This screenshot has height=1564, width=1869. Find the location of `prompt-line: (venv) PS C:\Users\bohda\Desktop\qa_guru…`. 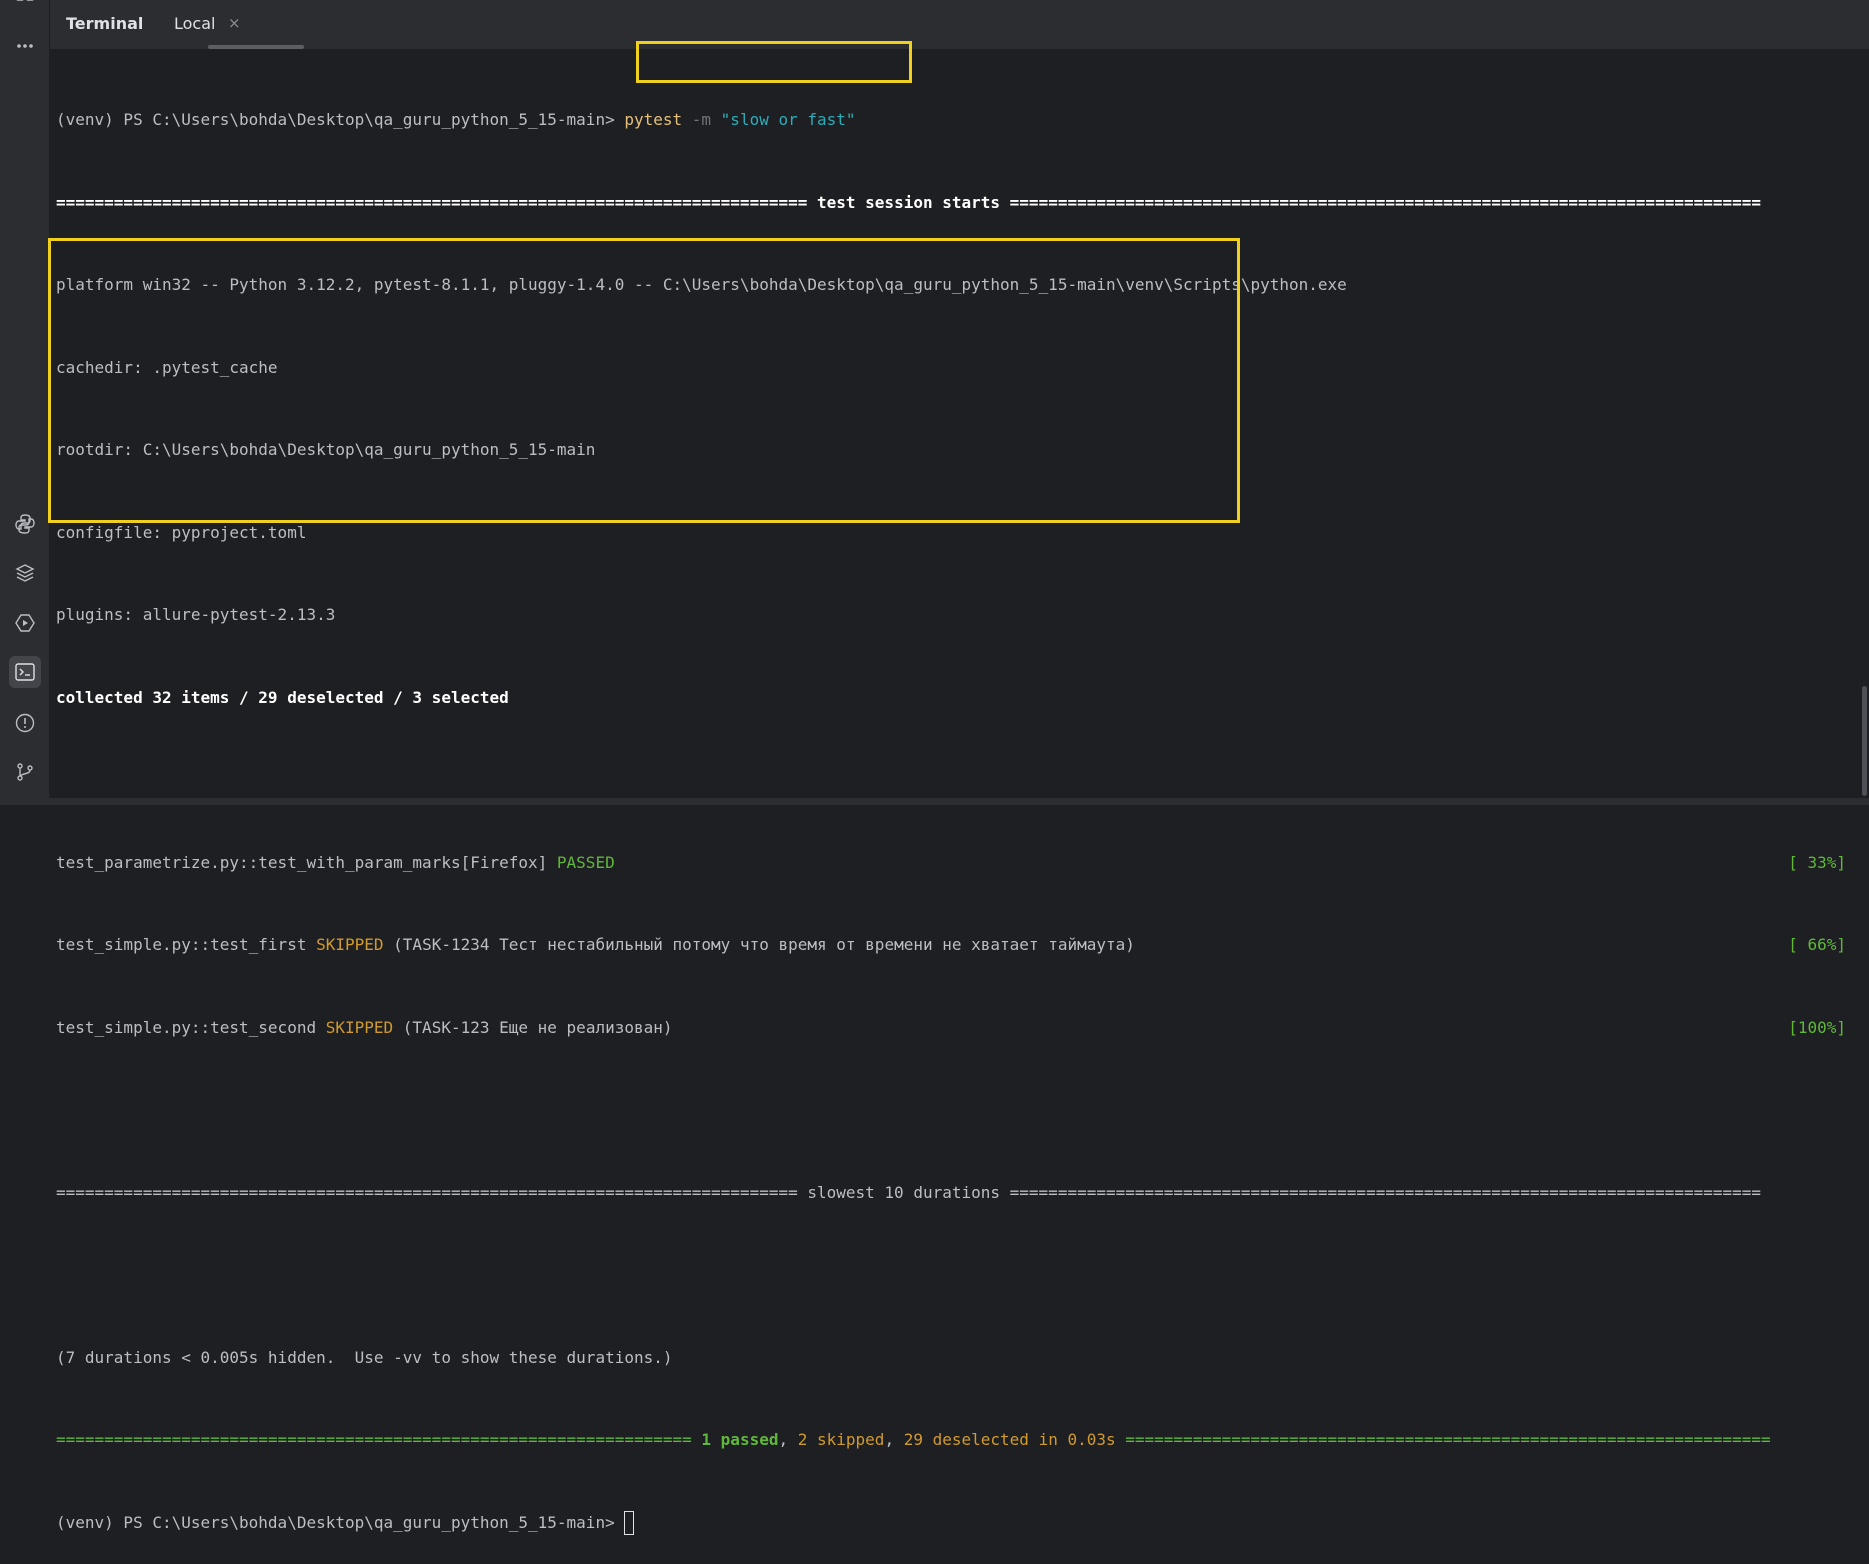

prompt-line: (venv) PS C:\Users\bohda\Desktop\qa_guru… is located at coordinates (951, 1523).